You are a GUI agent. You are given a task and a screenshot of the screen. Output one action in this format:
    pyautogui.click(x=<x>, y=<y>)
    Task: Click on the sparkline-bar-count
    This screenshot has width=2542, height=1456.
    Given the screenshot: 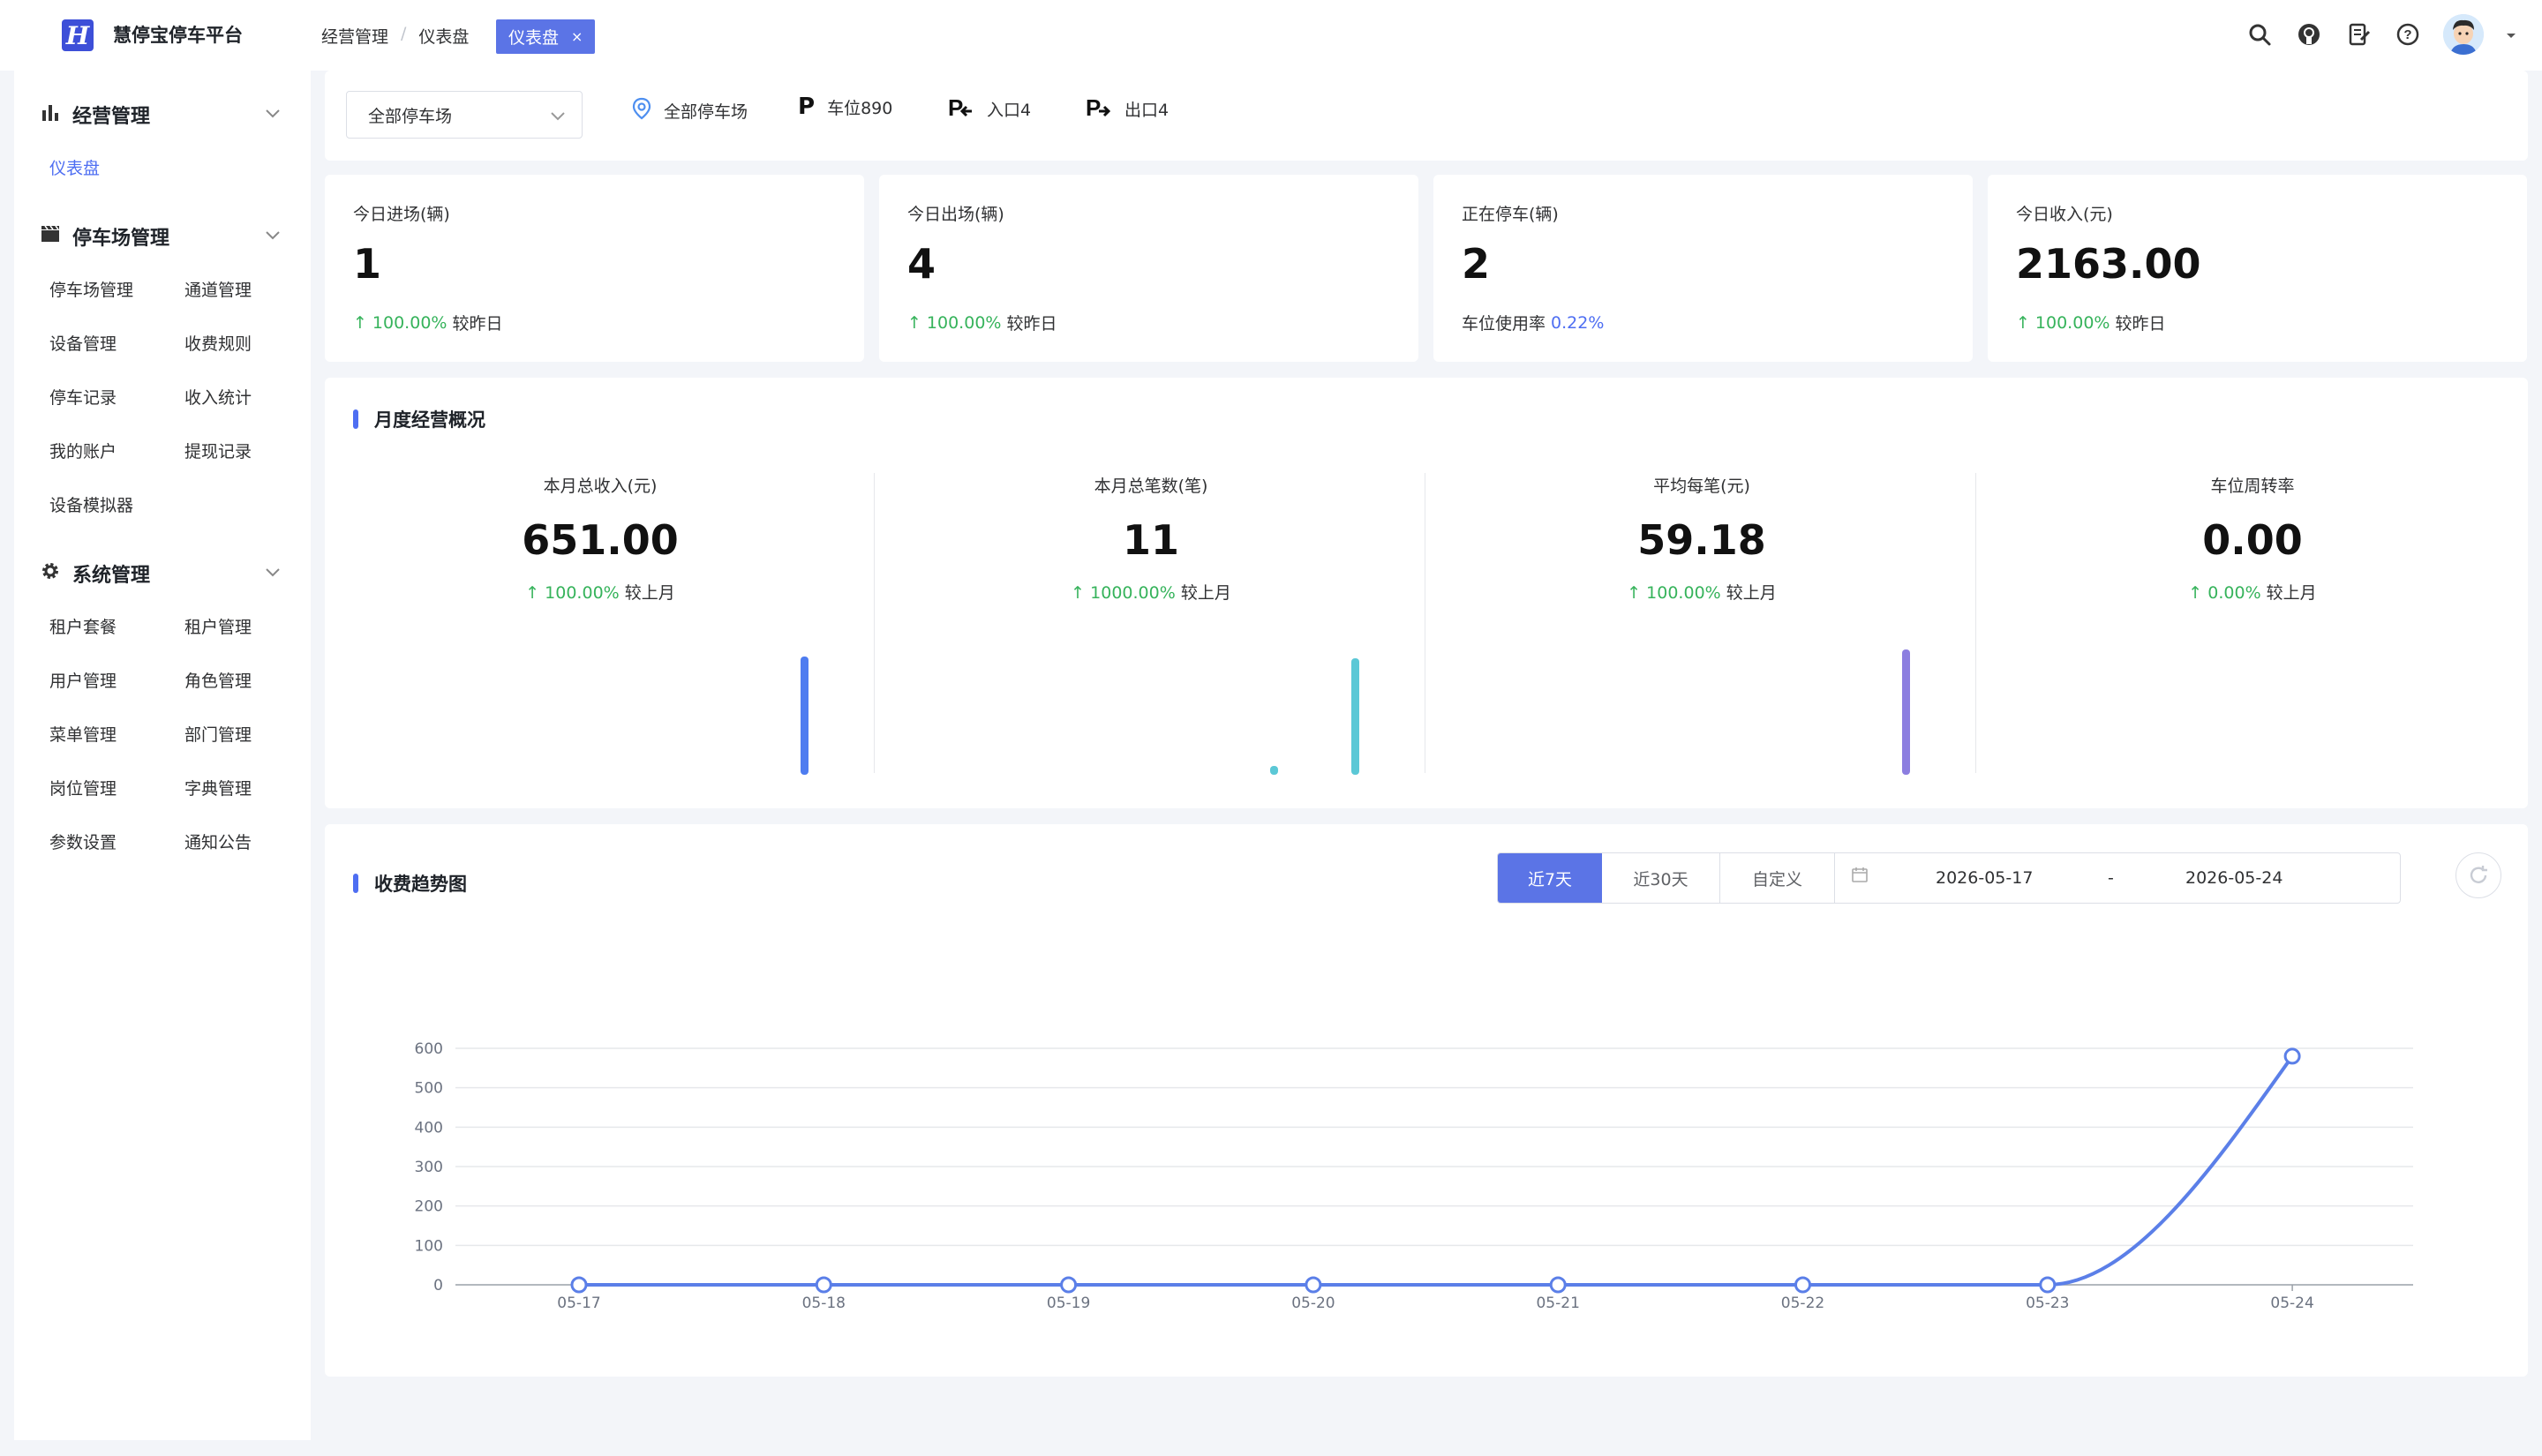 What is the action you would take?
    pyautogui.click(x=1355, y=716)
    